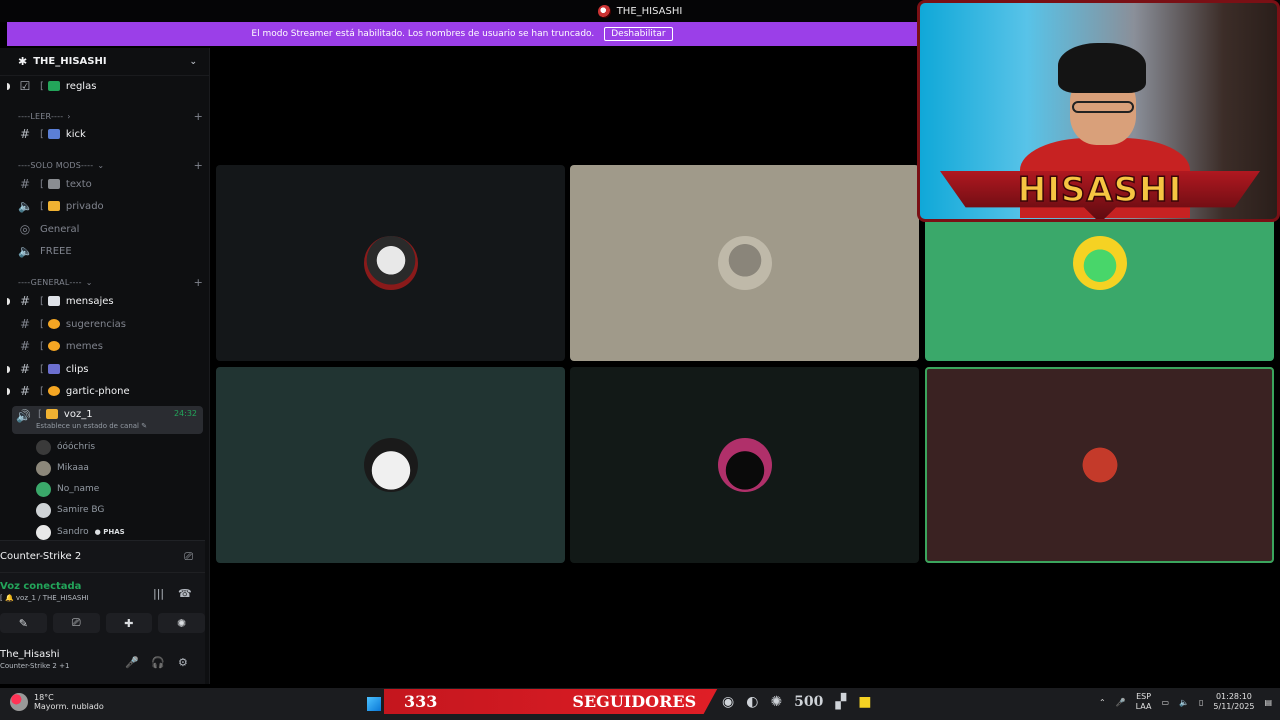 This screenshot has height=720, width=1280. Describe the element at coordinates (110, 282) in the screenshot. I see `category-general: ----GENERAL---- ⌄ +` at that location.